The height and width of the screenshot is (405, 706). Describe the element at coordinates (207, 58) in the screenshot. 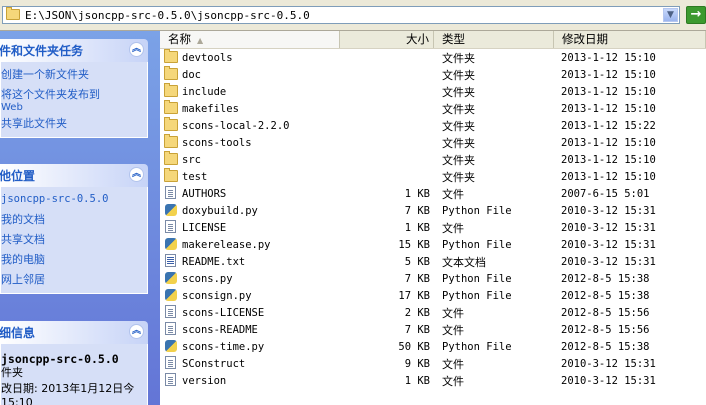

I see `file-name: devtools` at that location.